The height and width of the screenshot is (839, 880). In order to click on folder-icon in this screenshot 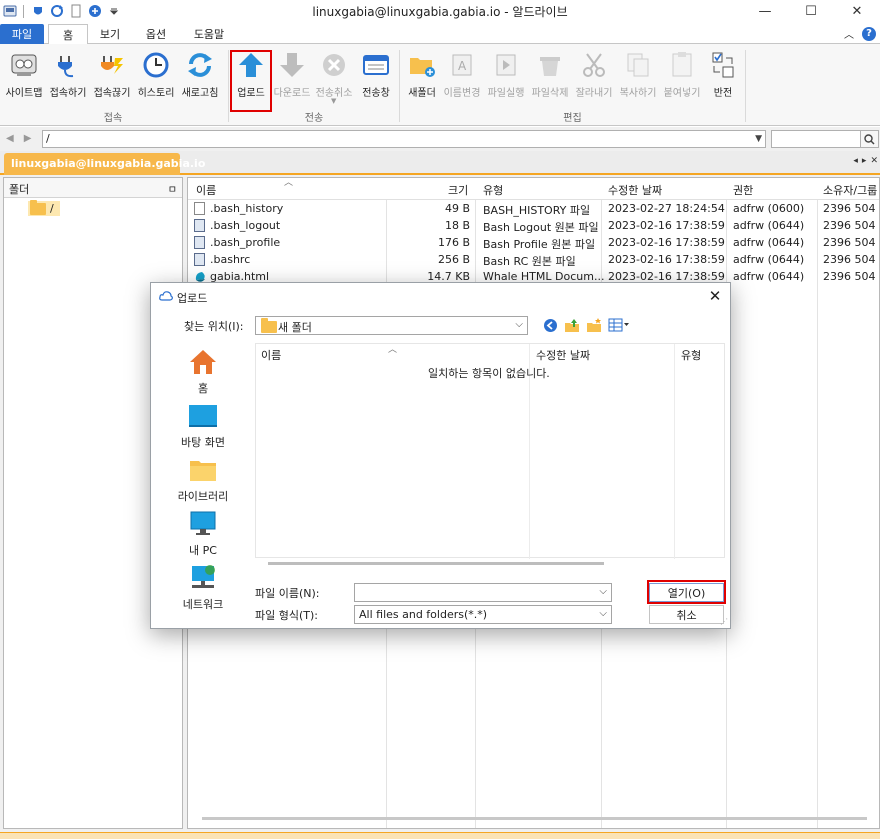, I will do `click(269, 325)`.